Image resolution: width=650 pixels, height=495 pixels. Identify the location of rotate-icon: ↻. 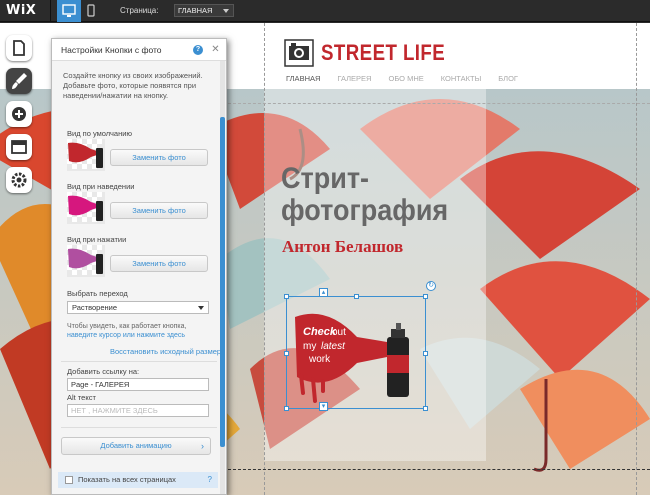
(431, 286).